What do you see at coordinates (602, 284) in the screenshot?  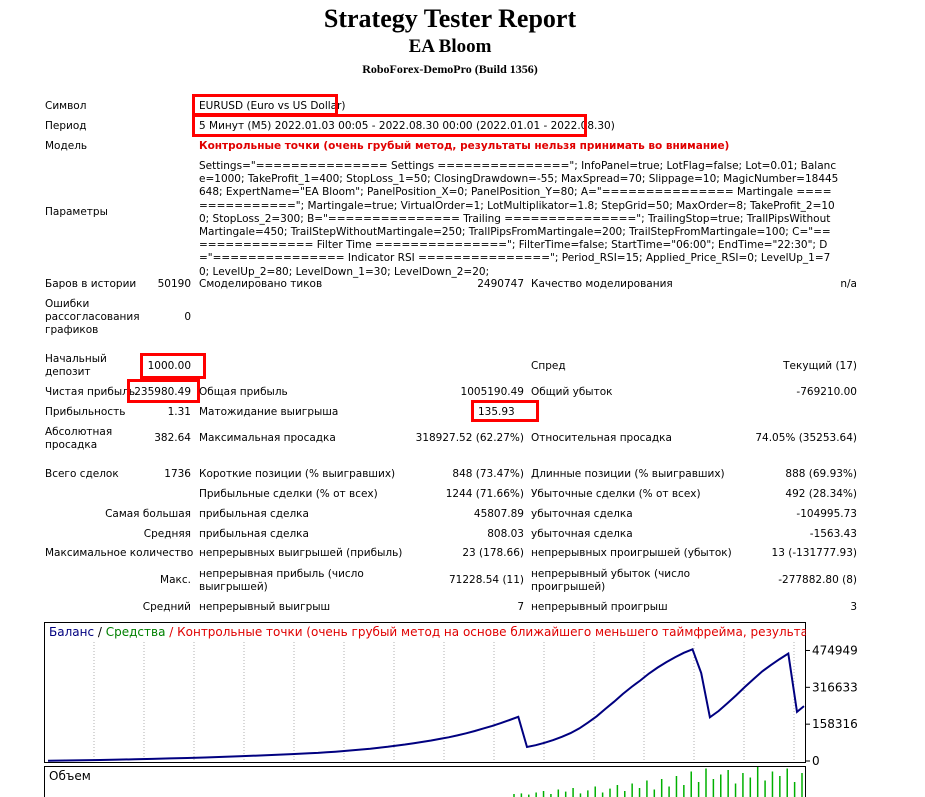 I see `quality-label: Качество моделирования` at bounding box center [602, 284].